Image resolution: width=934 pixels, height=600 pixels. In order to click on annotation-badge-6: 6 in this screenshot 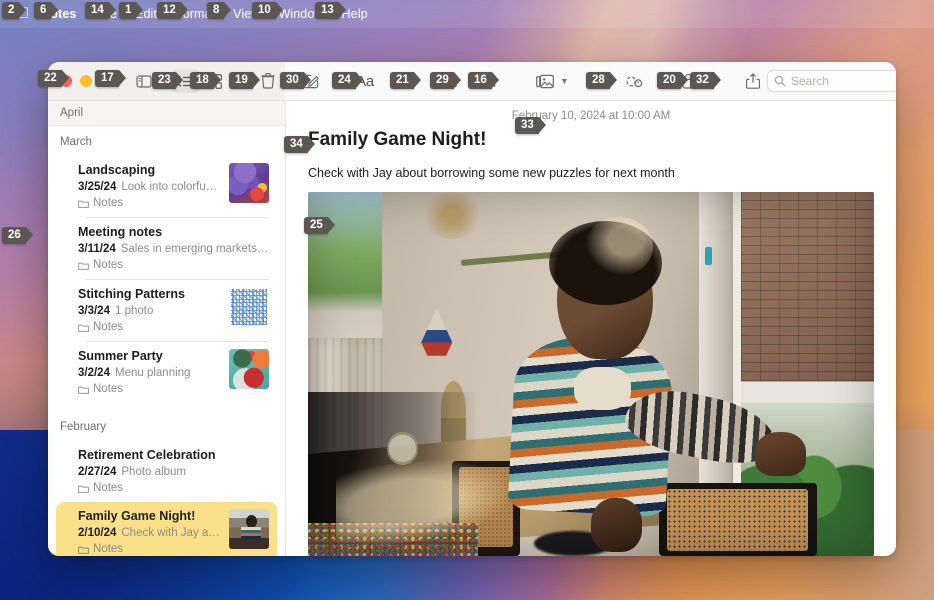, I will do `click(46, 10)`.